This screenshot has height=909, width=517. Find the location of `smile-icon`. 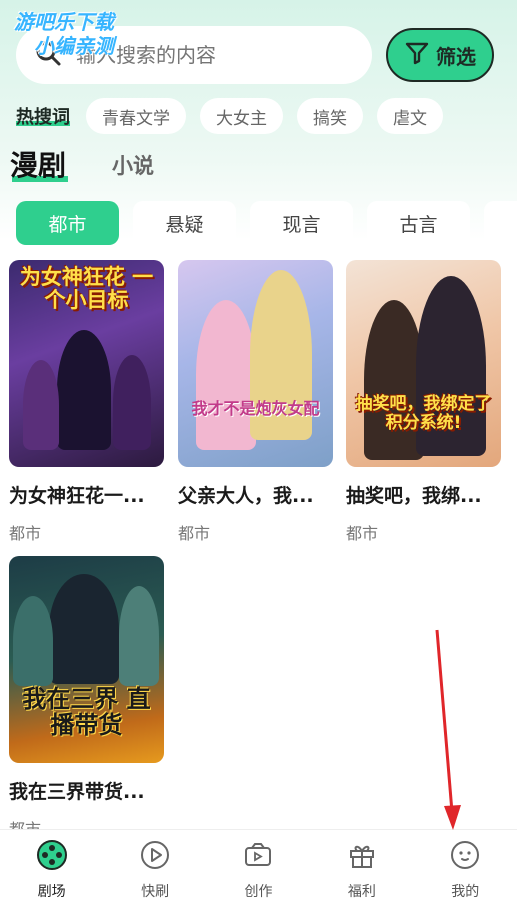

smile-icon is located at coordinates (465, 857).